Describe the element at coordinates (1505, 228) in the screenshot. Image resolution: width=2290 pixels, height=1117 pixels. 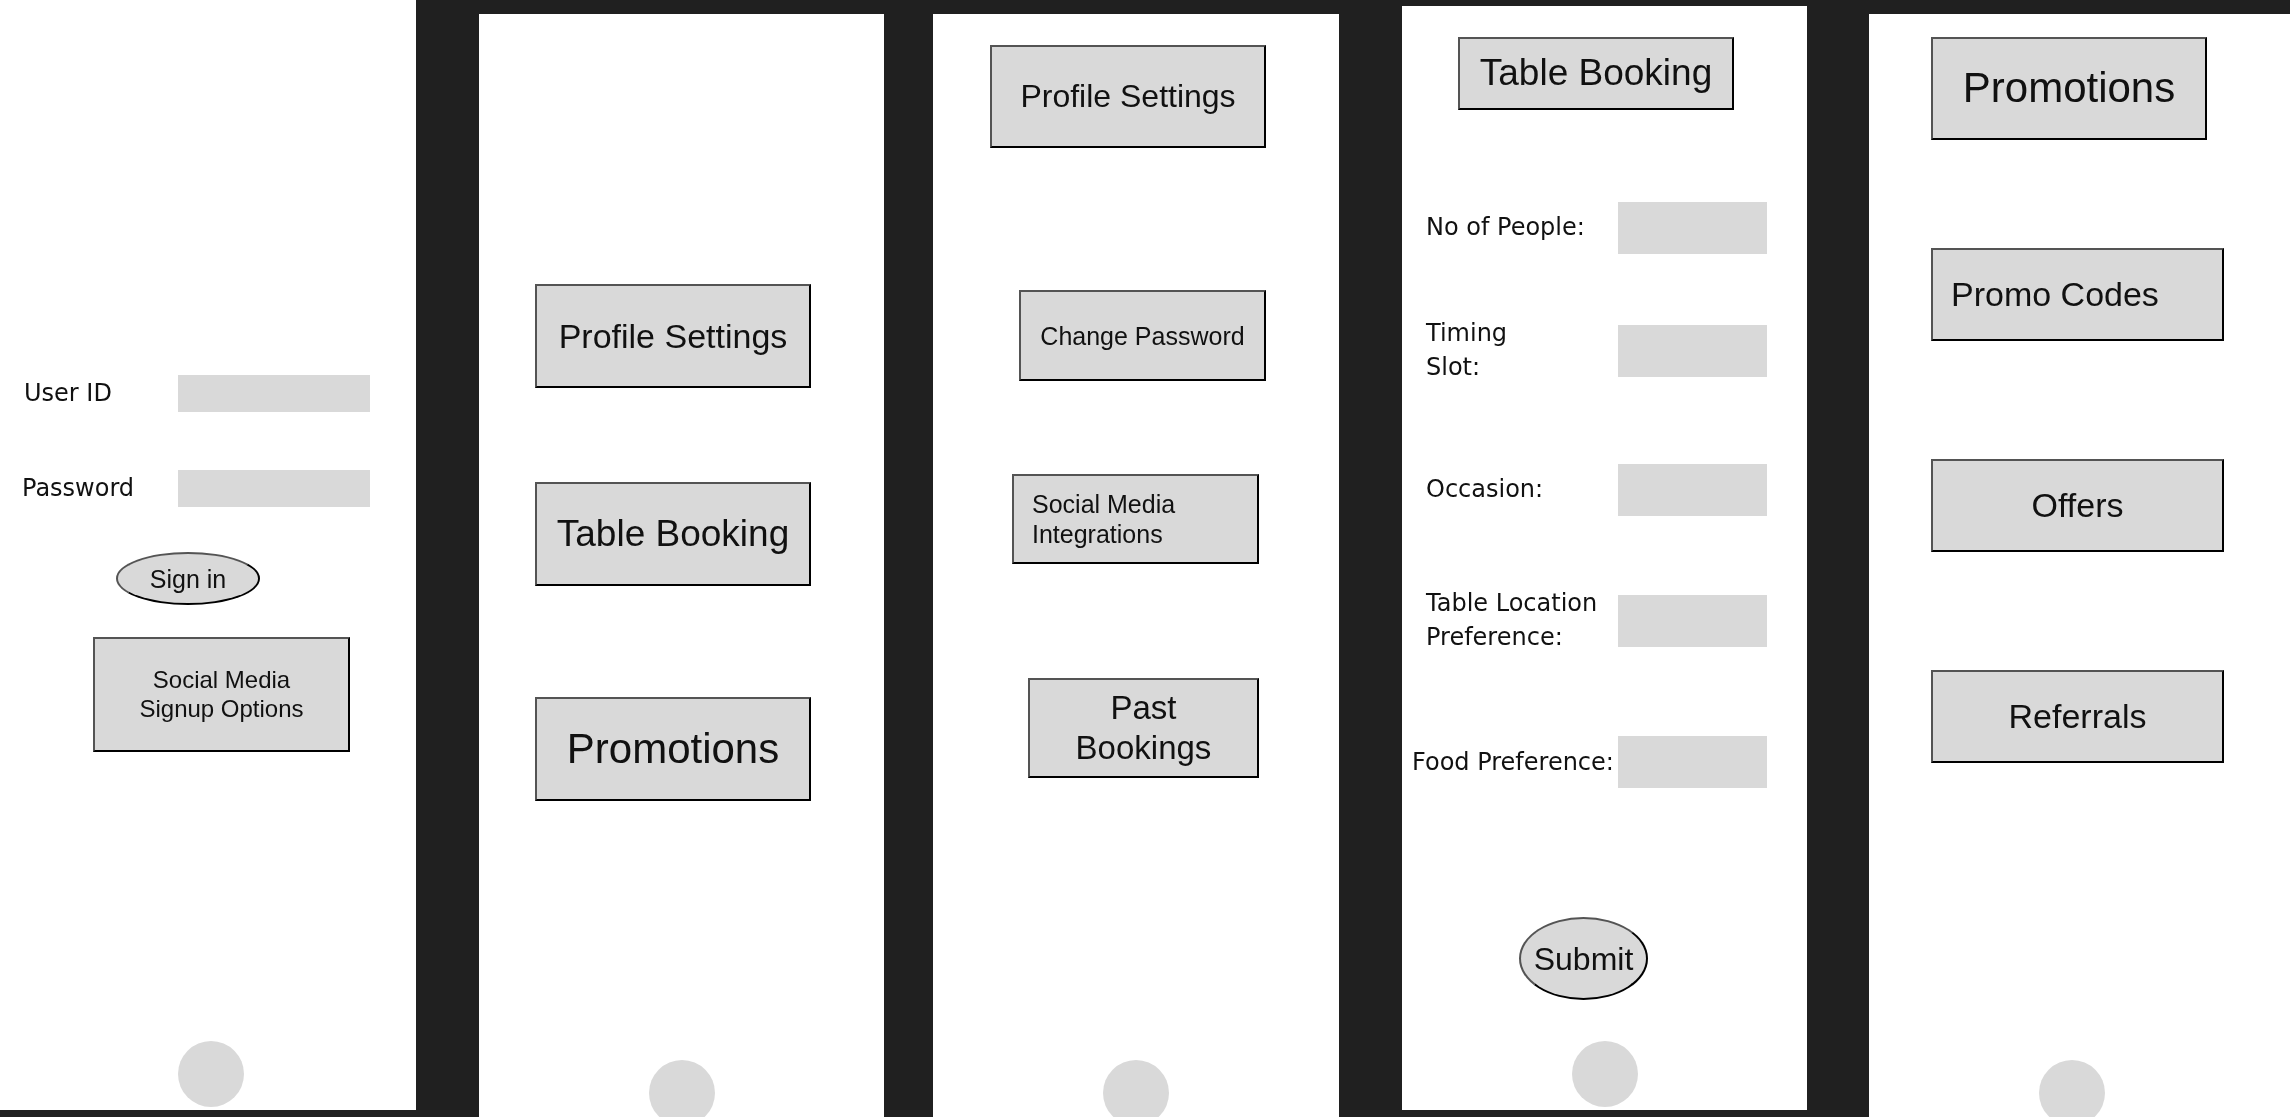
I see `field-label: No of People:` at that location.